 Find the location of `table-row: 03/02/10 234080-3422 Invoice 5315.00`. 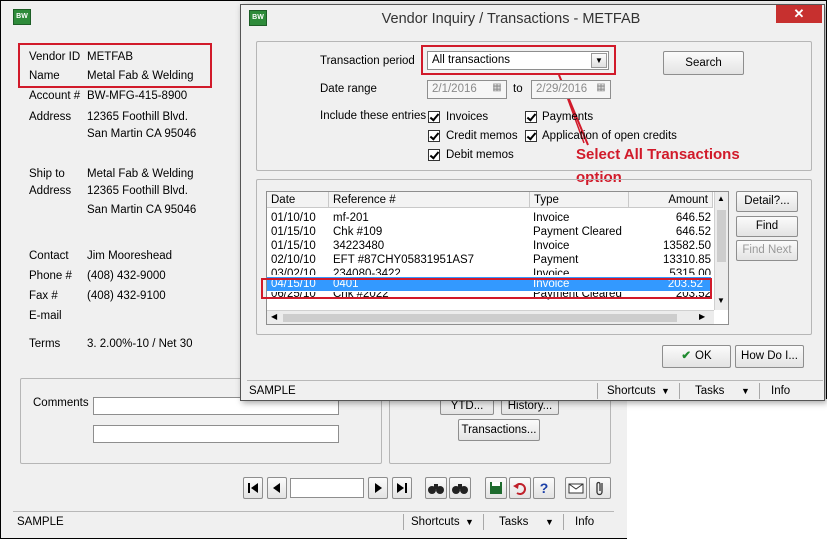

table-row: 03/02/10 234080-3422 Invoice 5315.00 is located at coordinates (491, 271).